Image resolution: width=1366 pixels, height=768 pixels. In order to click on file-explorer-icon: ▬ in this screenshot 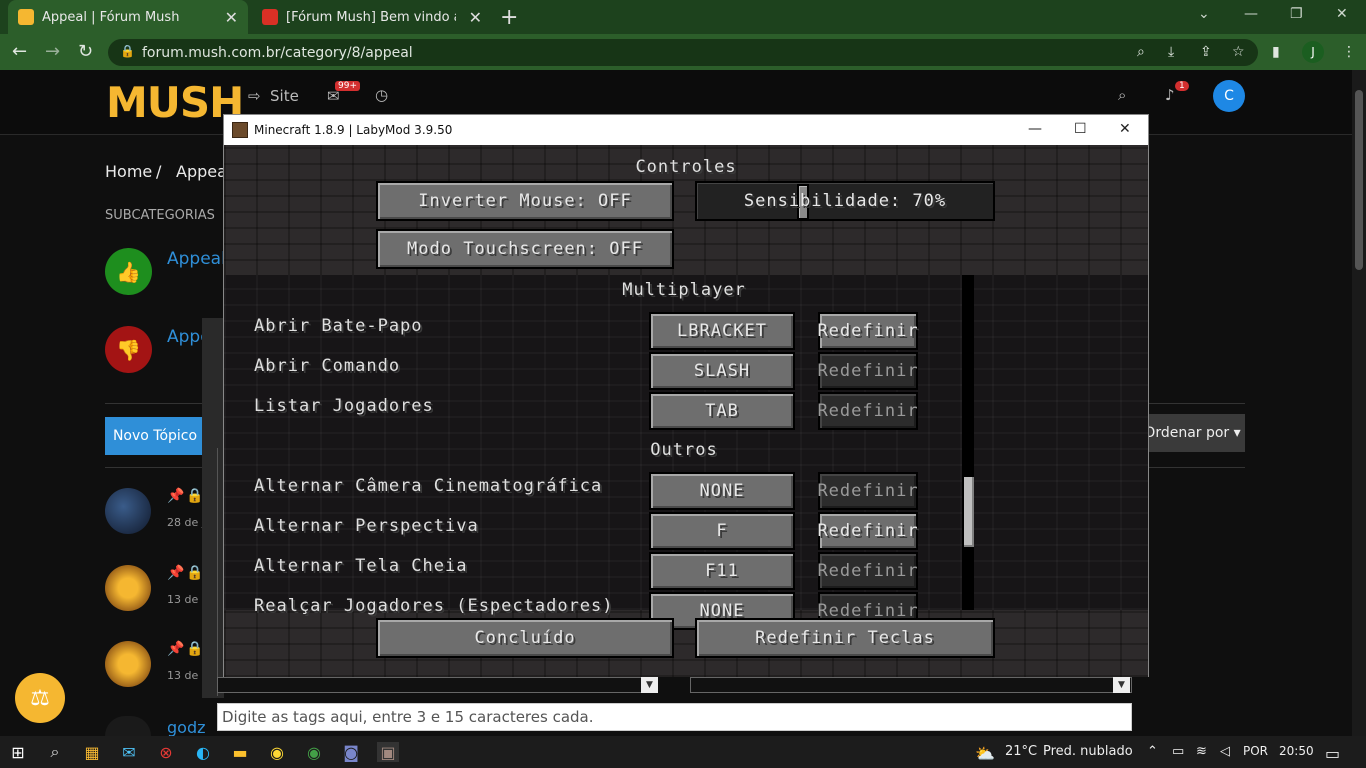, I will do `click(240, 752)`.